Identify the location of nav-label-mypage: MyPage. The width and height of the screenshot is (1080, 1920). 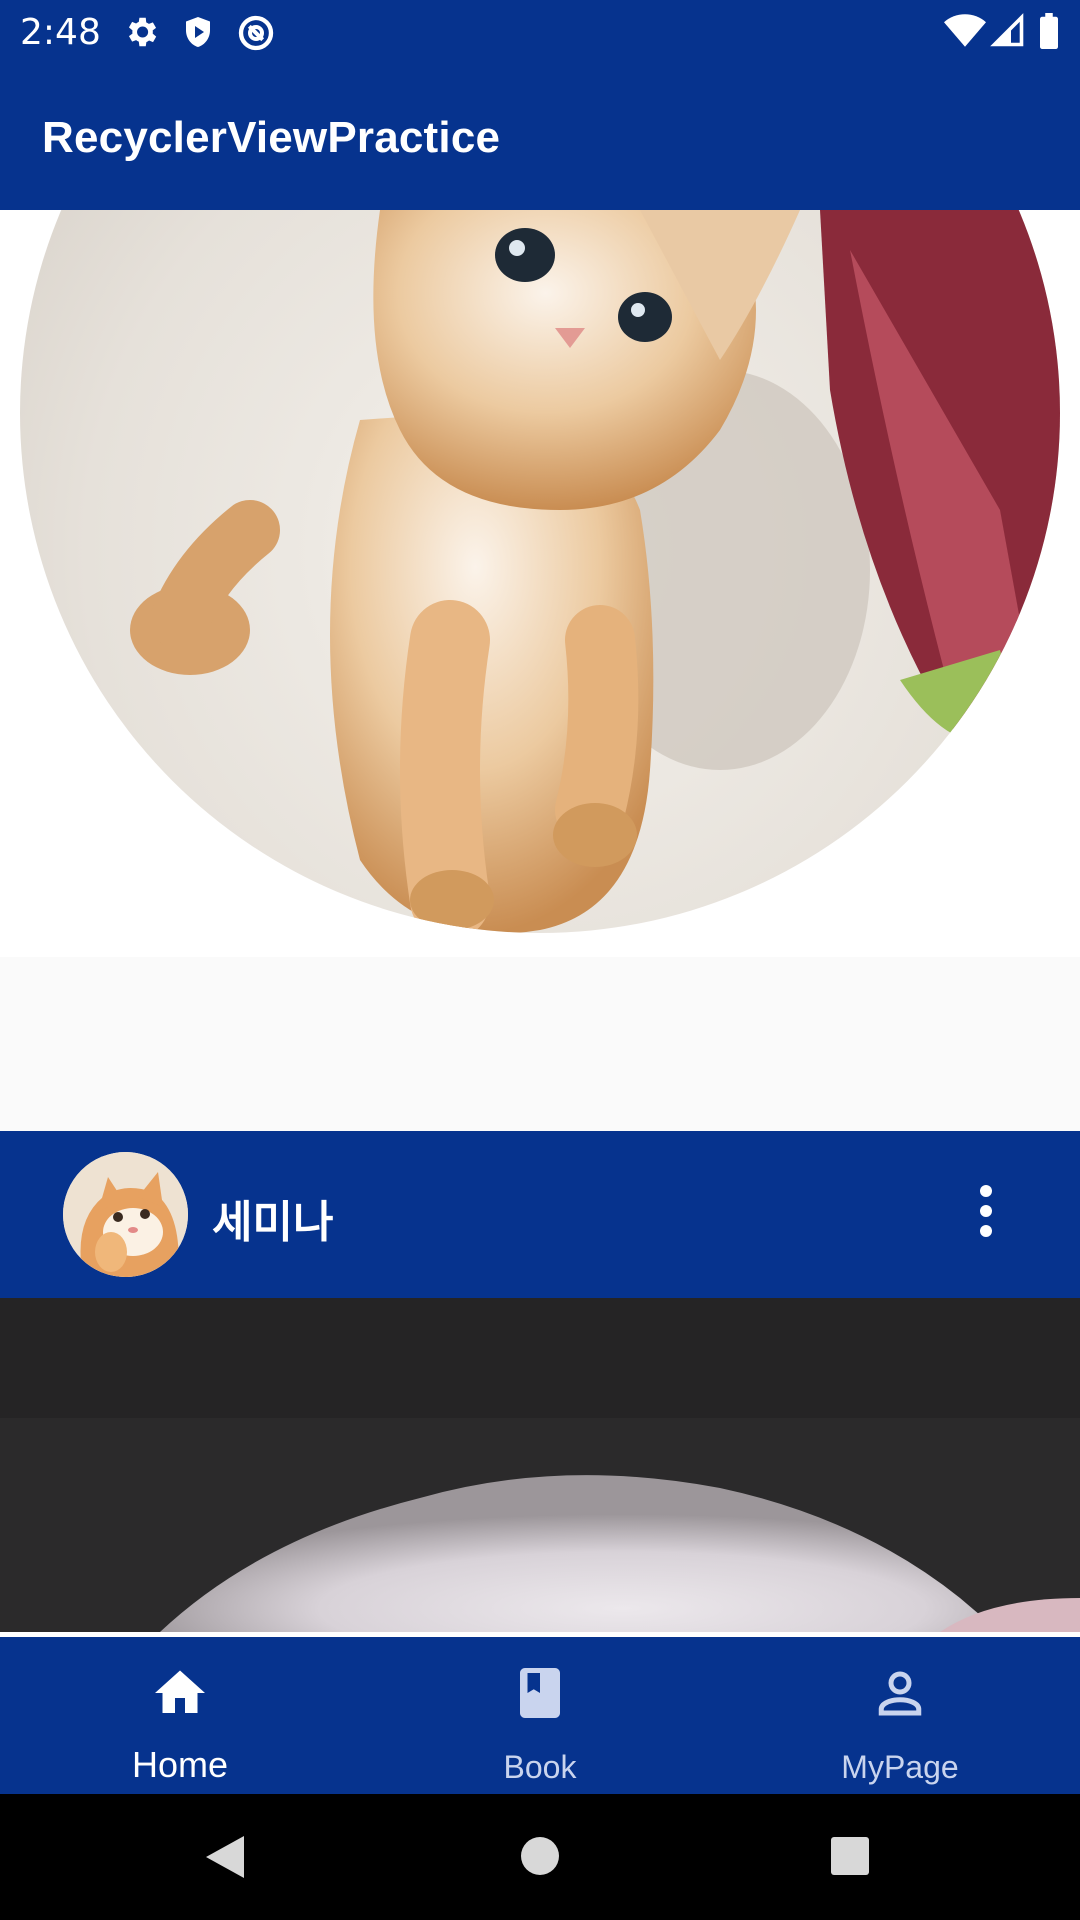
(900, 1767).